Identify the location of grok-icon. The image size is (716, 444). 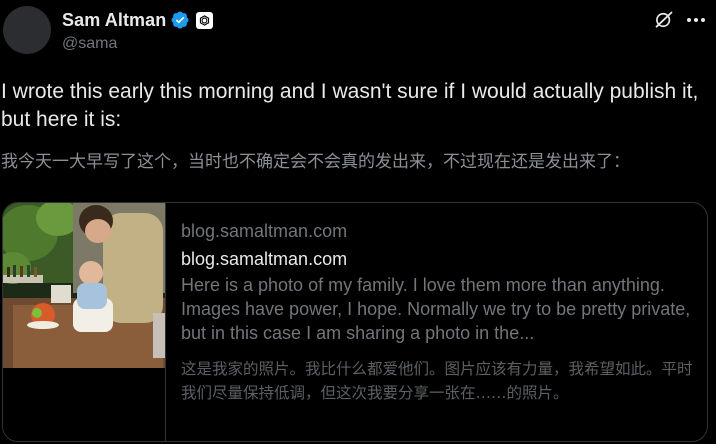
(664, 20).